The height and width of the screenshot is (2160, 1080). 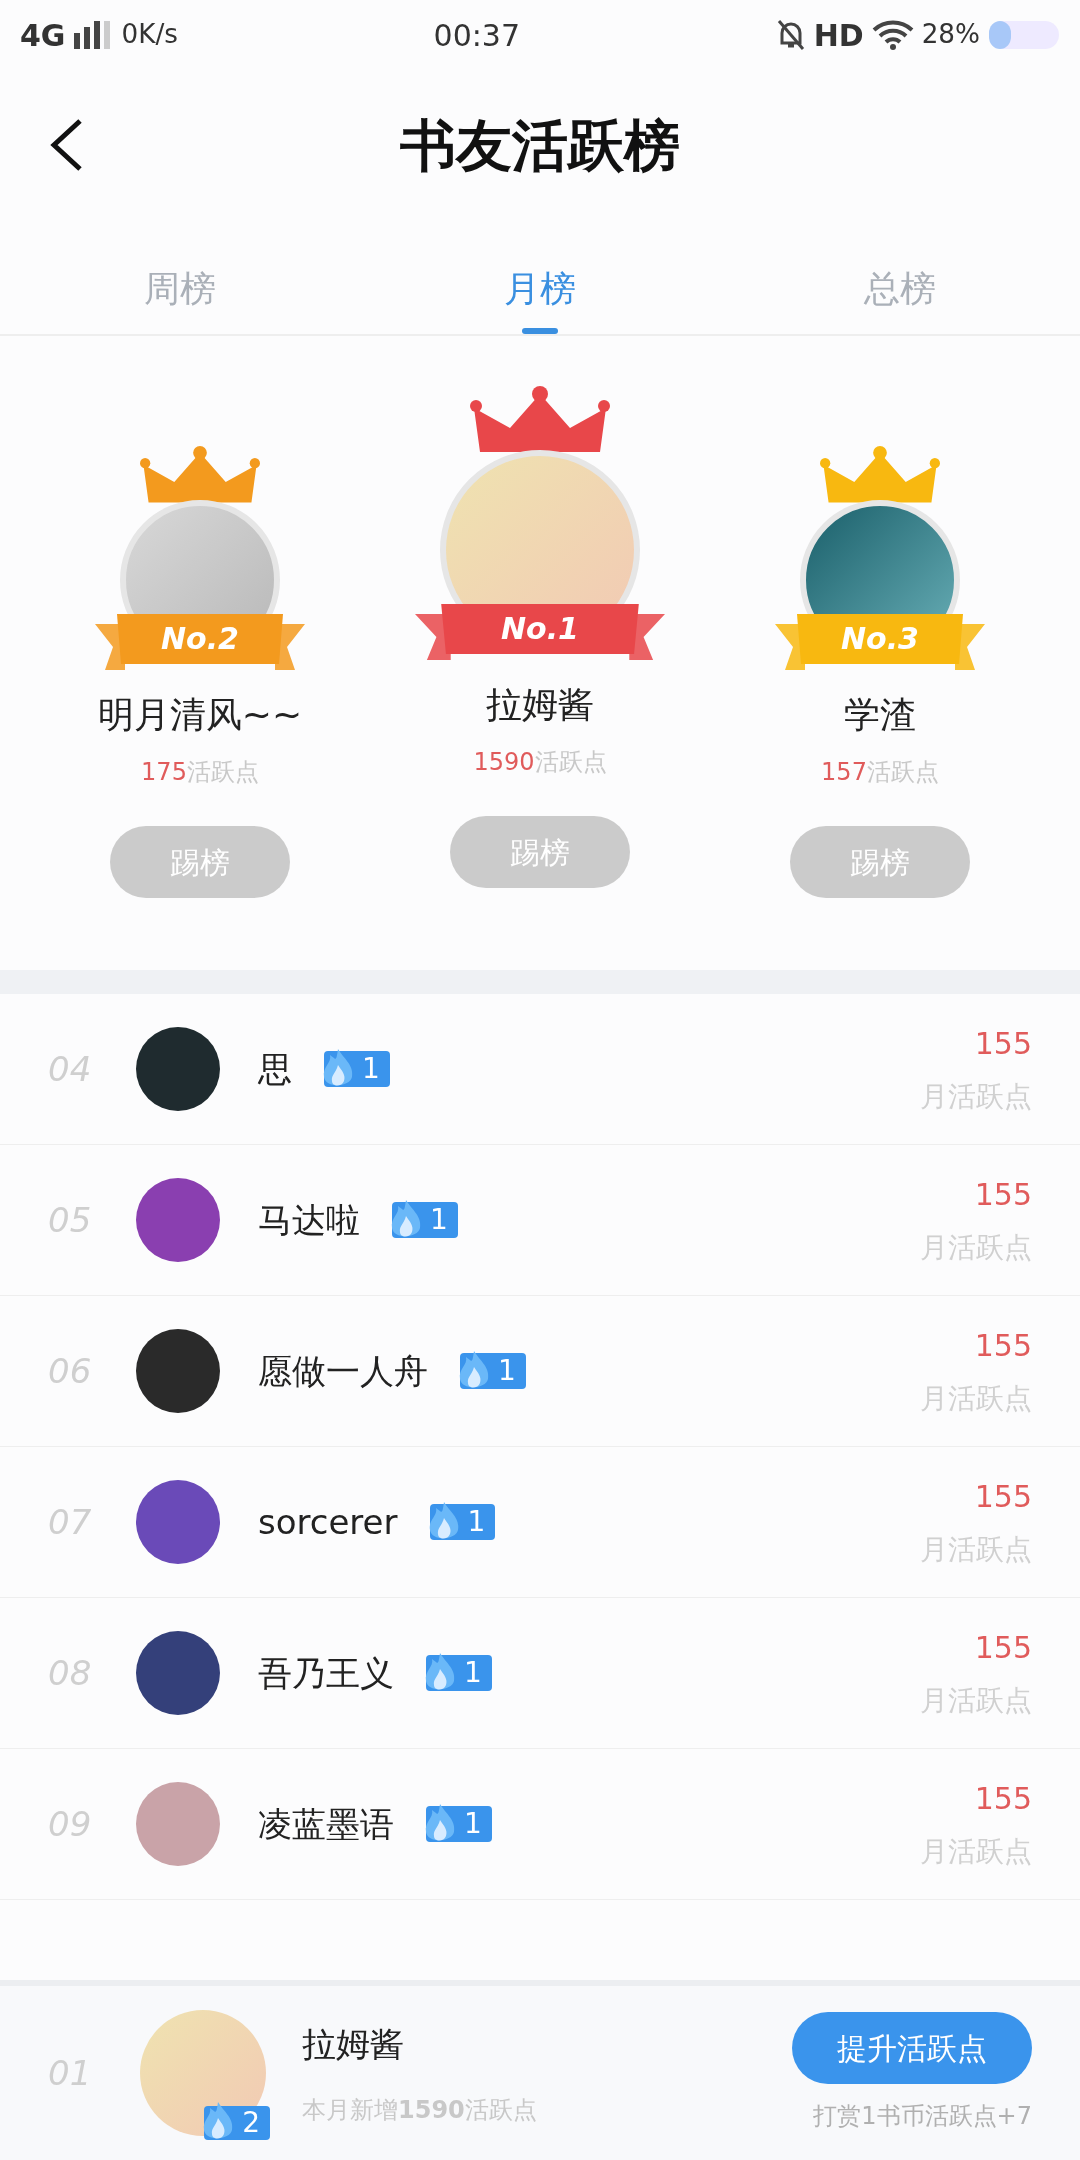 I want to click on tab: 总榜, so click(x=900, y=293).